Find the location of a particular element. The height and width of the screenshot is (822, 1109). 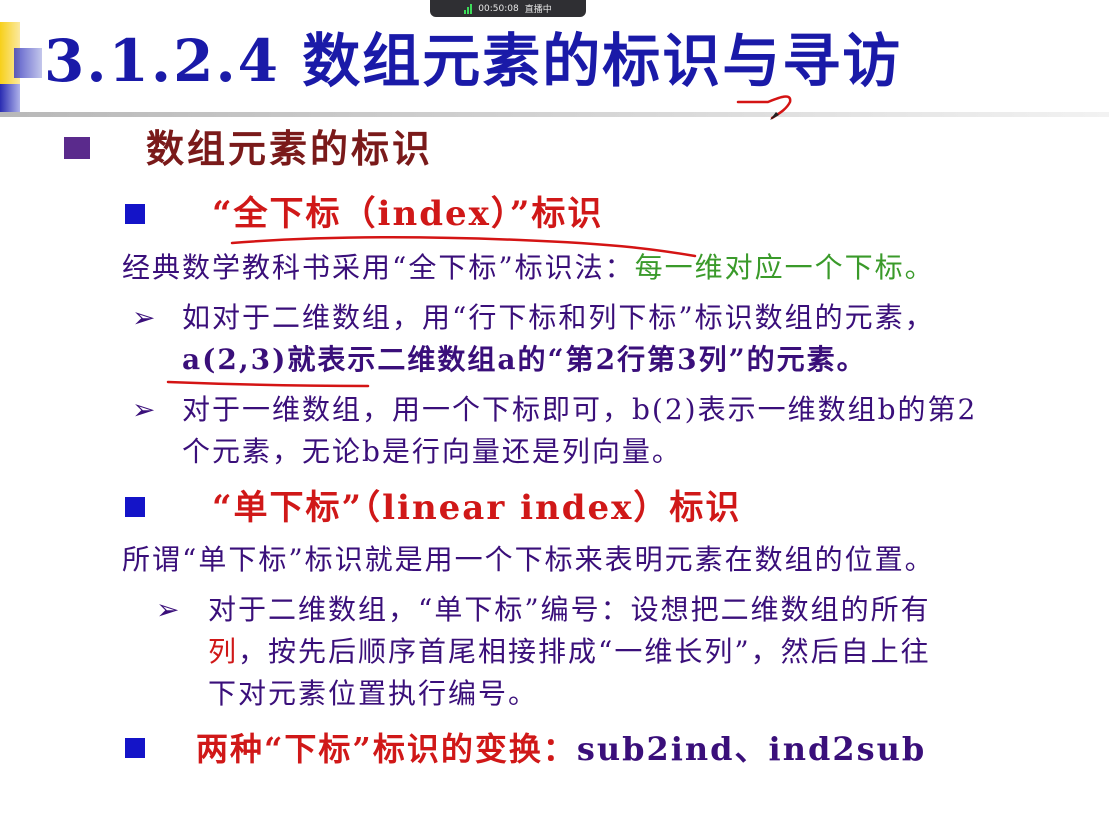

highlight-text: 每一维对应一个下标。 is located at coordinates (784, 267).